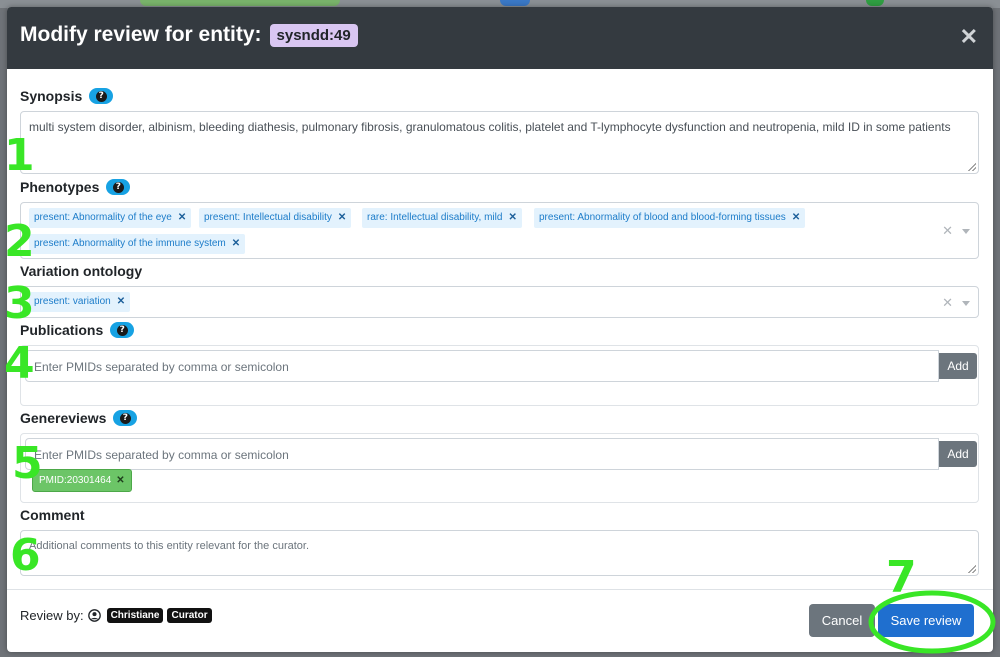 Image resolution: width=1000 pixels, height=657 pixels. What do you see at coordinates (500, 38) in the screenshot?
I see `modal-header: Modify review for entity: sysndd:49 ✕` at bounding box center [500, 38].